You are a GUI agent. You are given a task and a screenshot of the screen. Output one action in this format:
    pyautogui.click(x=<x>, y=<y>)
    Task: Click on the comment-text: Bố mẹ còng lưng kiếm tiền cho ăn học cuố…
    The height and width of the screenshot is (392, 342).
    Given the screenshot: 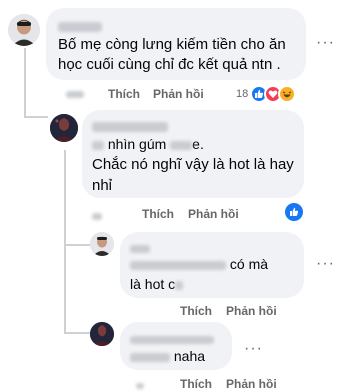 What is the action you would take?
    pyautogui.click(x=172, y=54)
    